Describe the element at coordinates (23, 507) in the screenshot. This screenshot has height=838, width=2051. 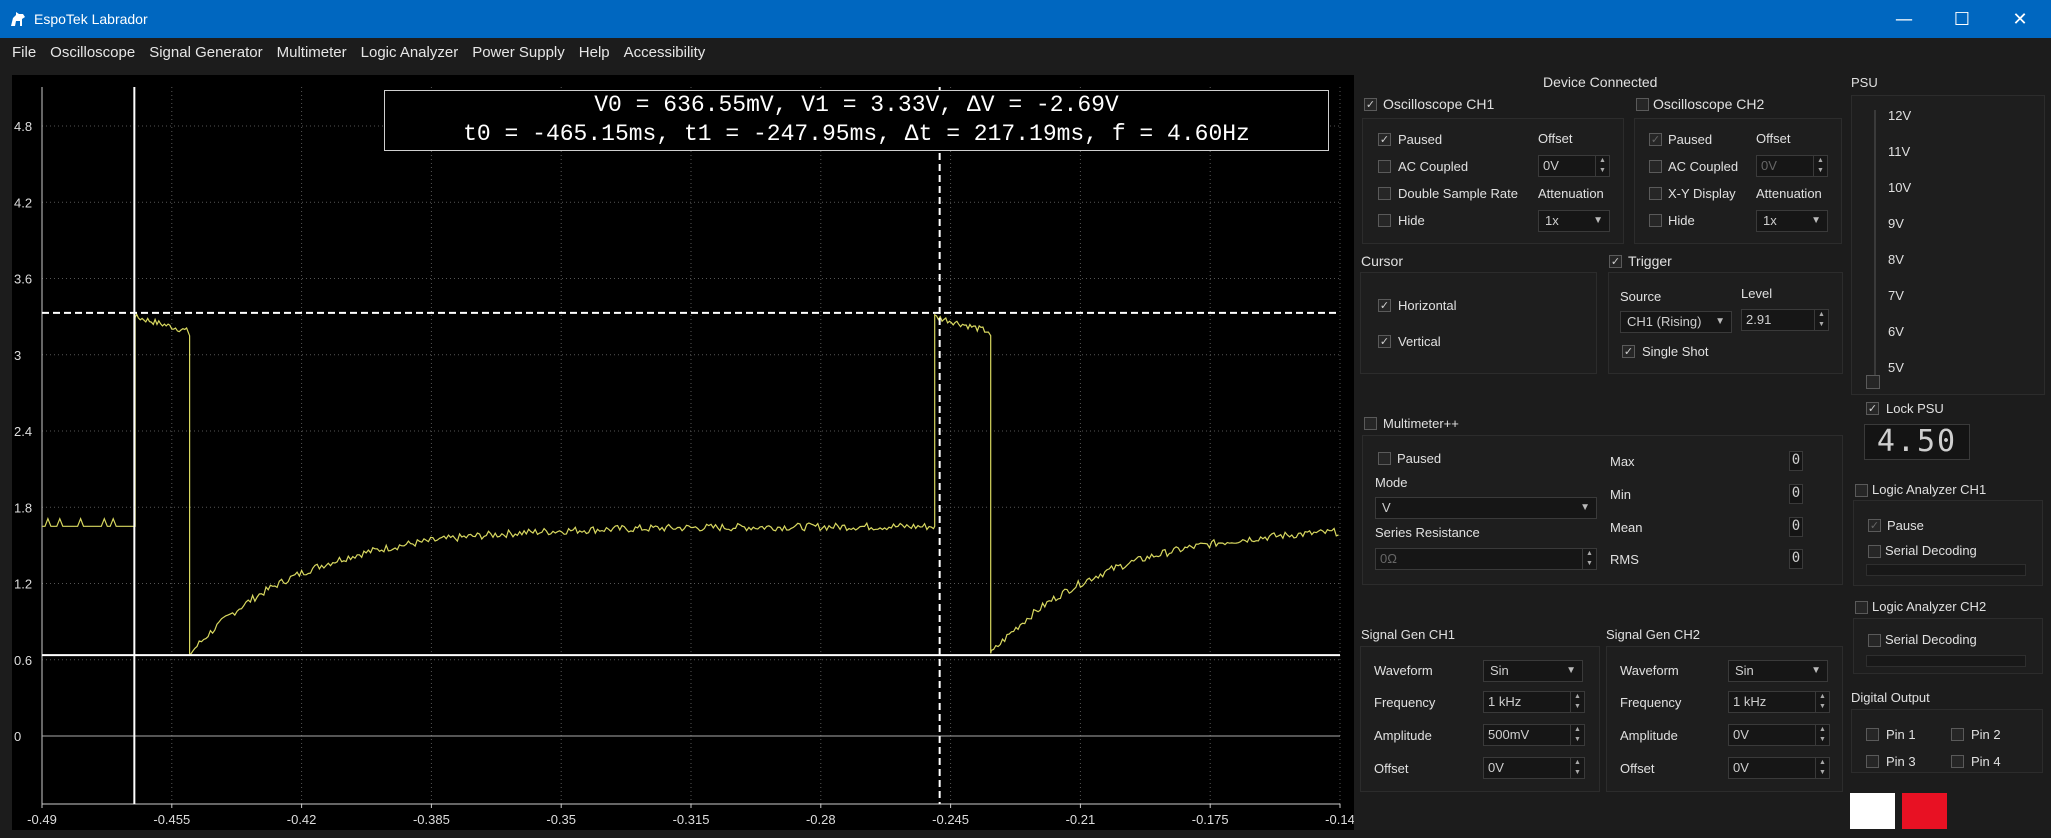
I see `y-tick-label: 1.8` at that location.